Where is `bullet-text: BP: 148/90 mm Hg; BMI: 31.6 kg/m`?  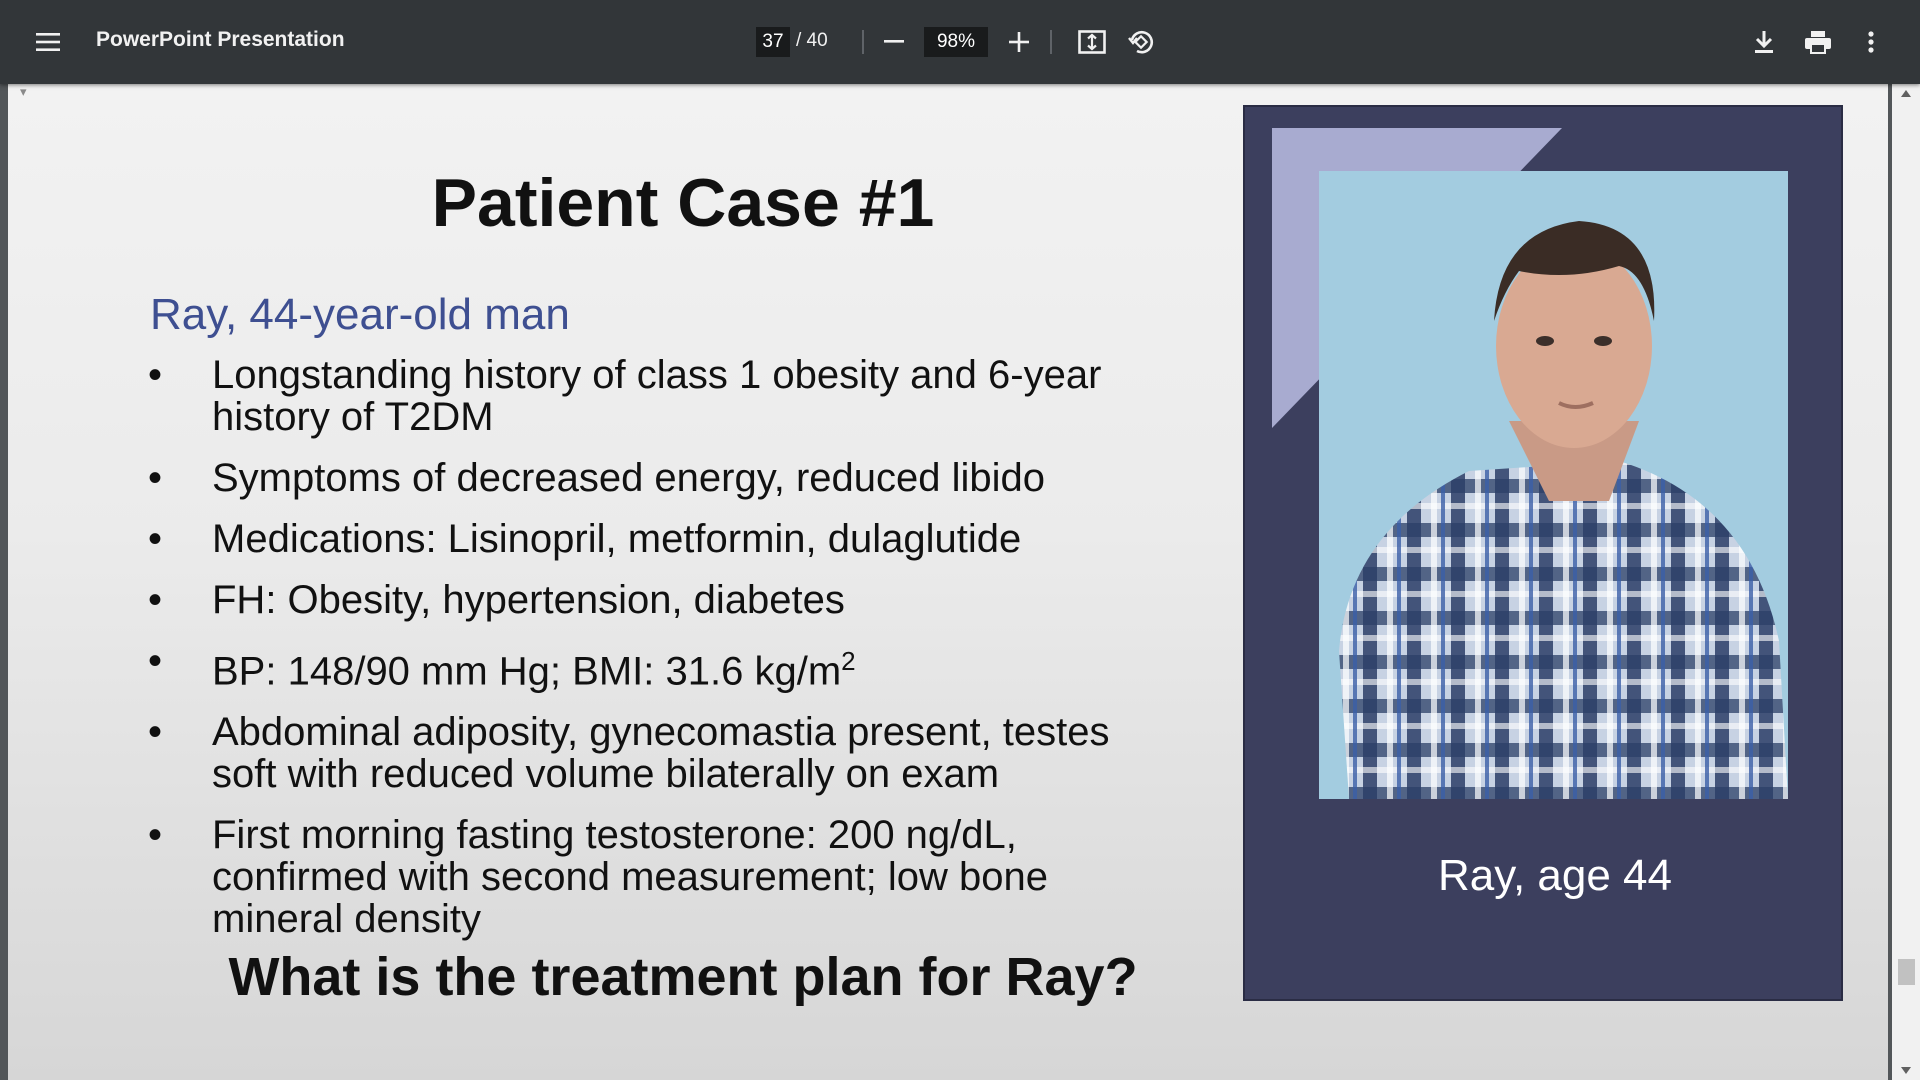
bullet-text: BP: 148/90 mm Hg; BMI: 31.6 kg/m is located at coordinates (527, 671).